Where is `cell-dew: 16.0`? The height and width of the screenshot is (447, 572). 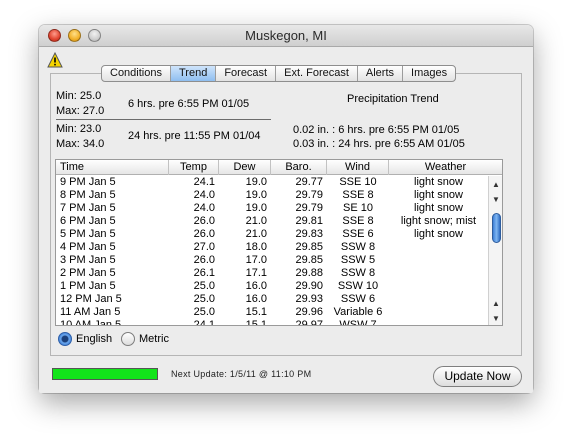
cell-dew: 16.0 is located at coordinates (256, 286).